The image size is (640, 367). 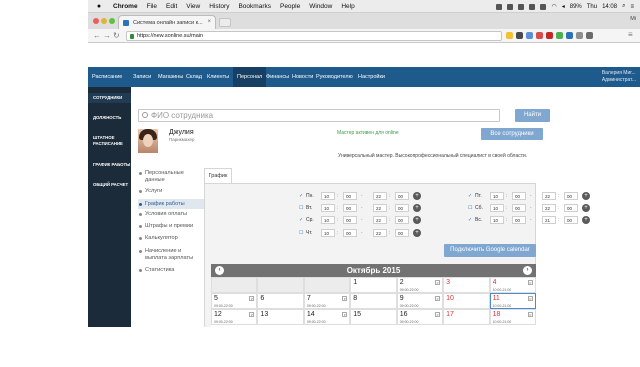 What do you see at coordinates (371, 77) in the screenshot?
I see `nav-item-settings: Настройки` at bounding box center [371, 77].